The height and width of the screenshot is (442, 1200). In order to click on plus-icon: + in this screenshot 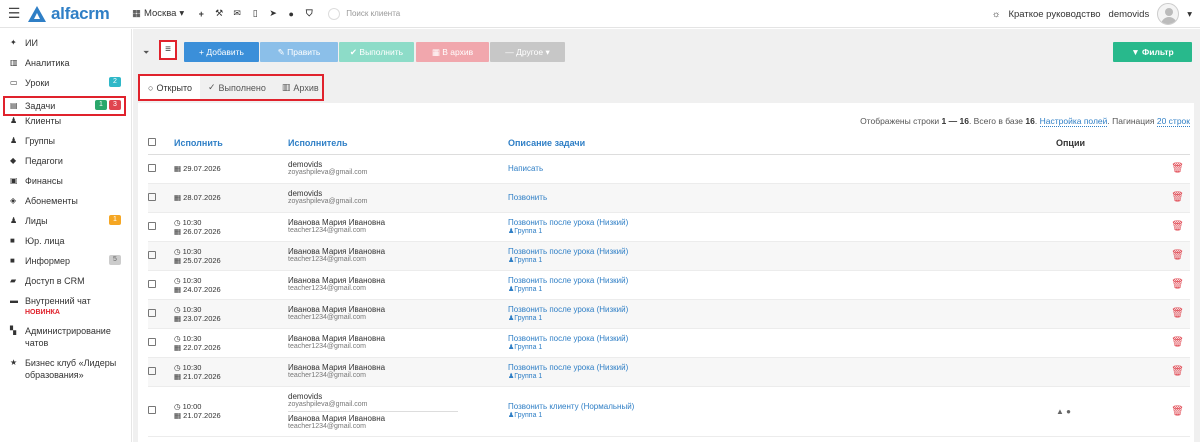, I will do `click(201, 14)`.